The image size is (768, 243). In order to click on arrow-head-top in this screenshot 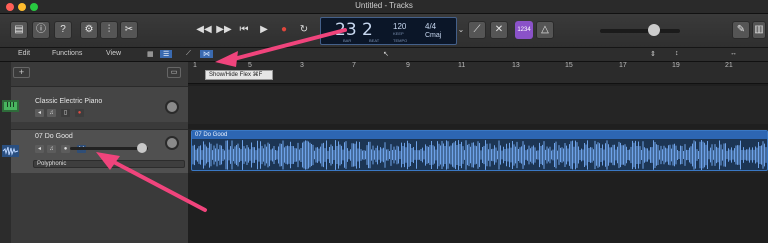, I will do `click(226, 59)`.